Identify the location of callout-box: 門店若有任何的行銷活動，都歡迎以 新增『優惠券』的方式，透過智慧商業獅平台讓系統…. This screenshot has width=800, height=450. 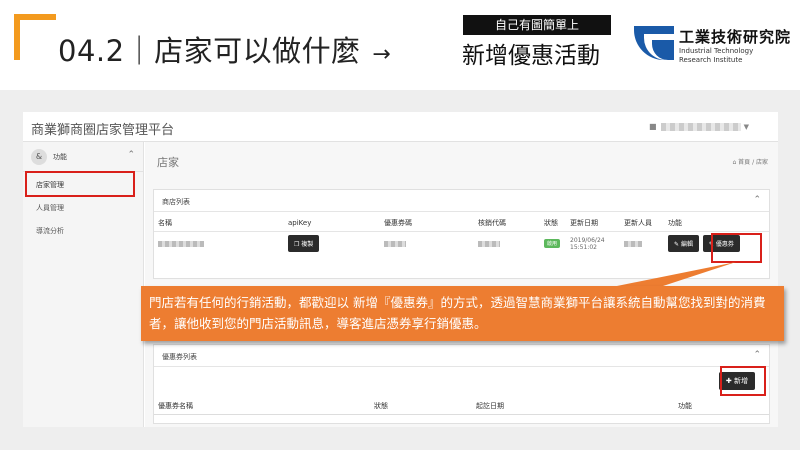
(462, 313).